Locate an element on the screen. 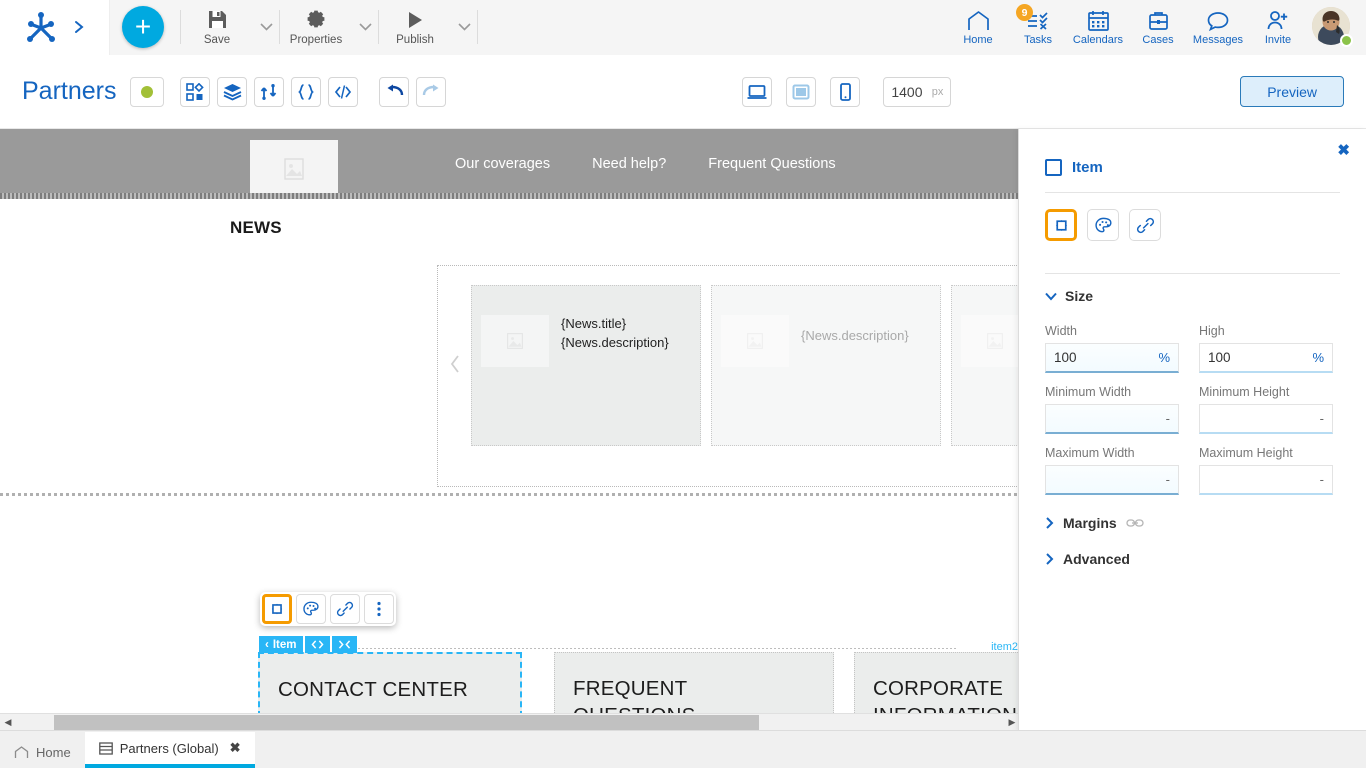 The image size is (1366, 768). more-vertical-icon-button is located at coordinates (379, 609).